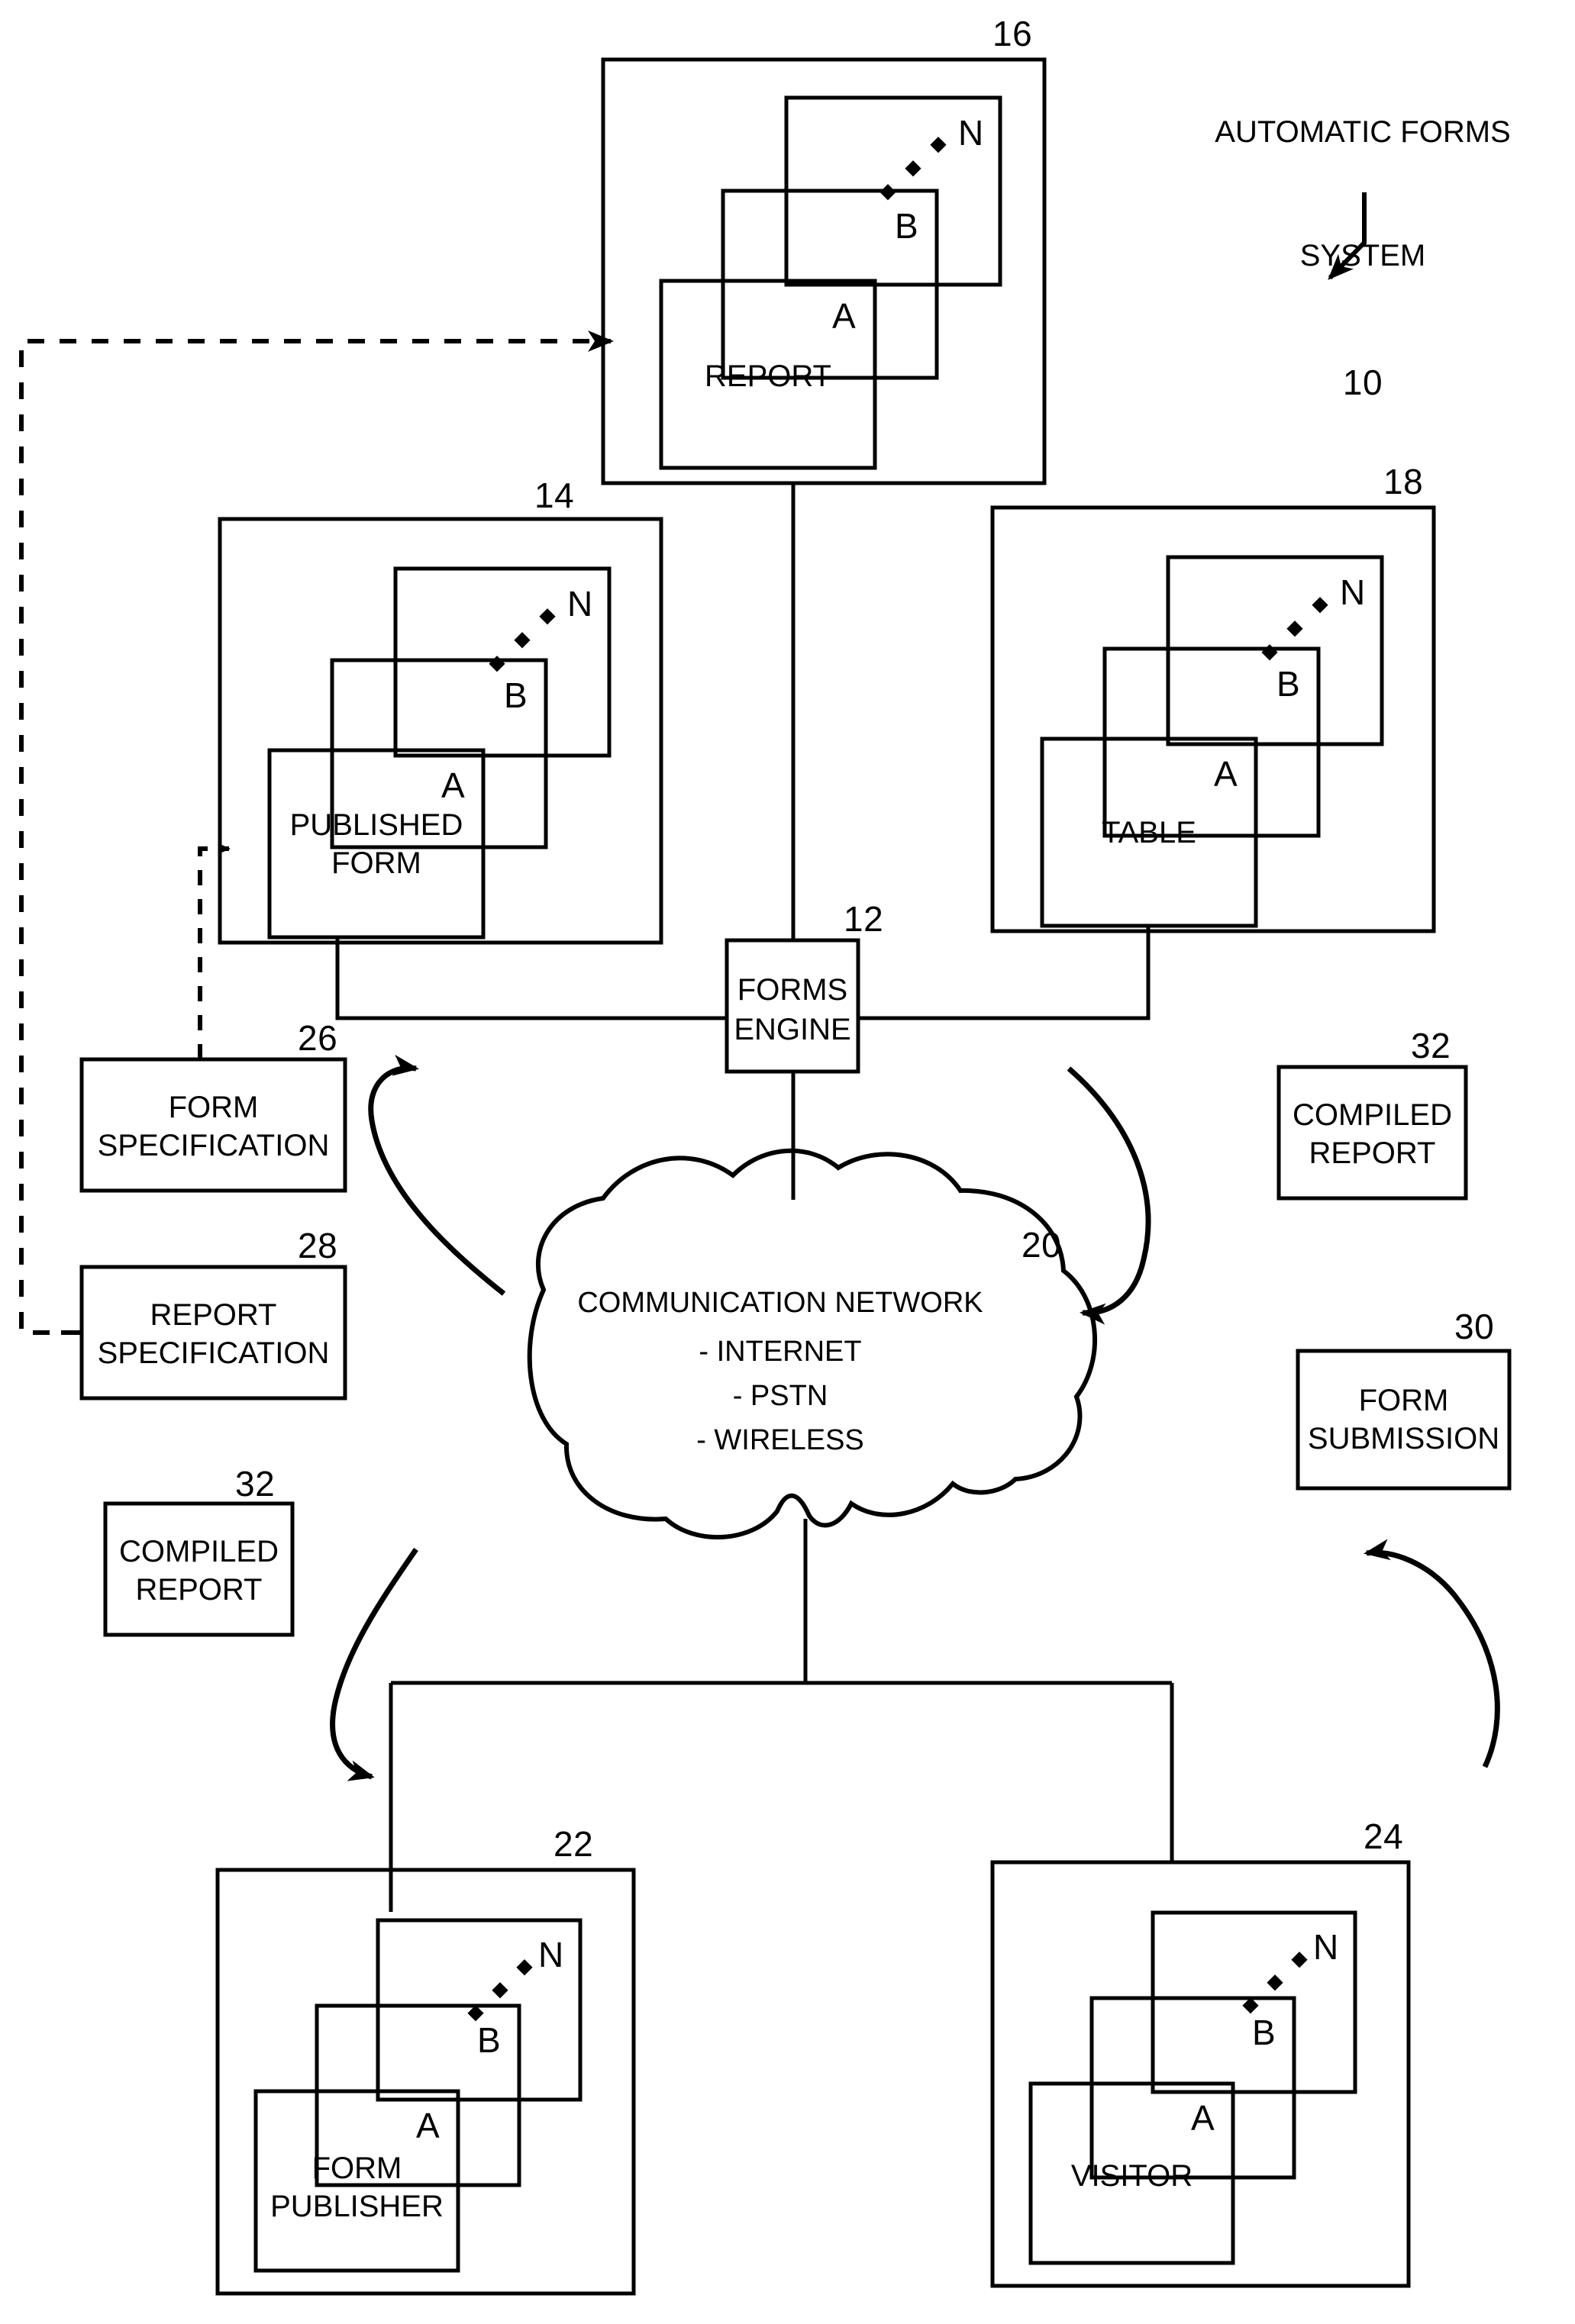  What do you see at coordinates (213, 1353) in the screenshot?
I see `report-specification-label-line-2: SPECIFICATION` at bounding box center [213, 1353].